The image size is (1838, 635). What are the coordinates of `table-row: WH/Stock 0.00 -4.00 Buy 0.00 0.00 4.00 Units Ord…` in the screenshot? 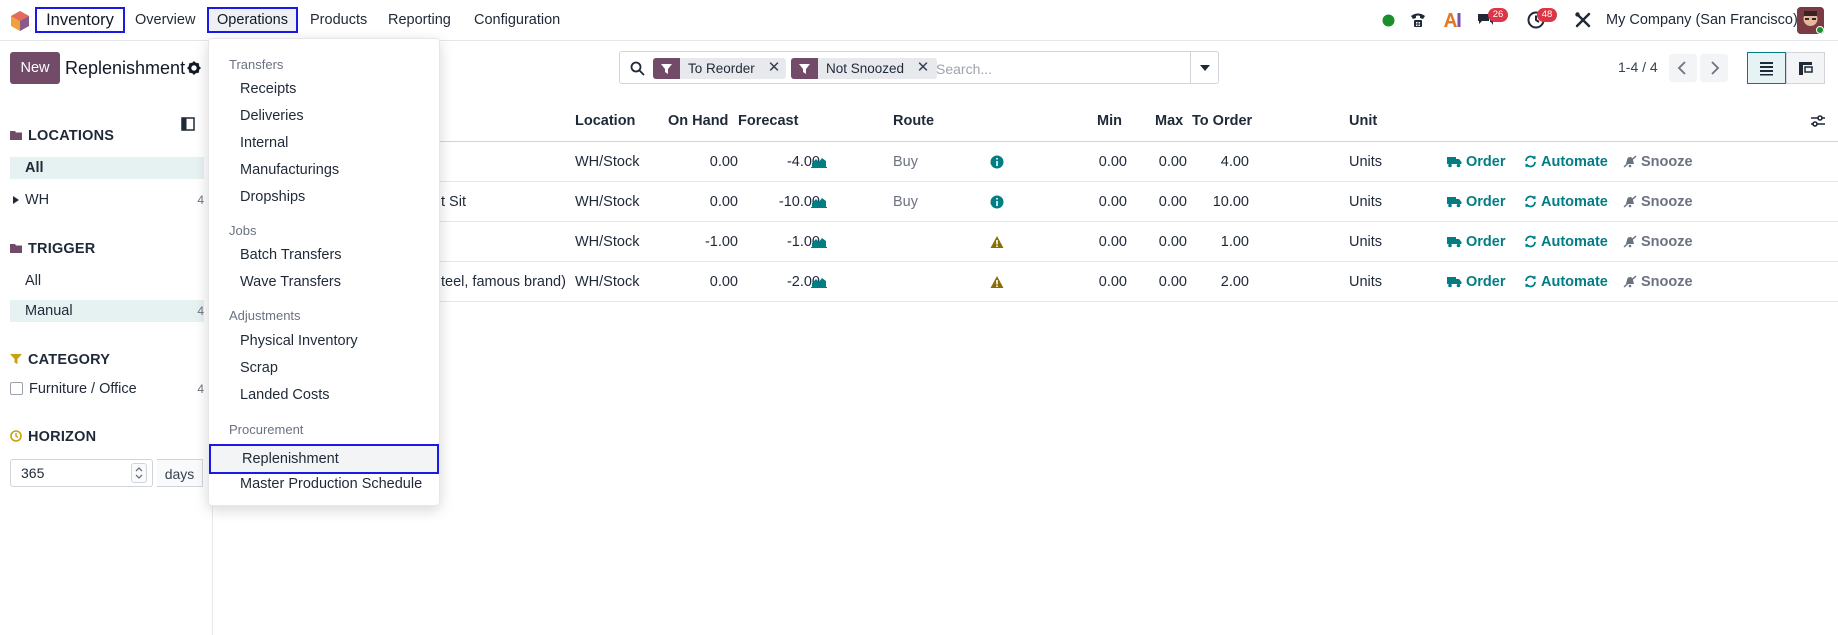 It's located at (1025, 162).